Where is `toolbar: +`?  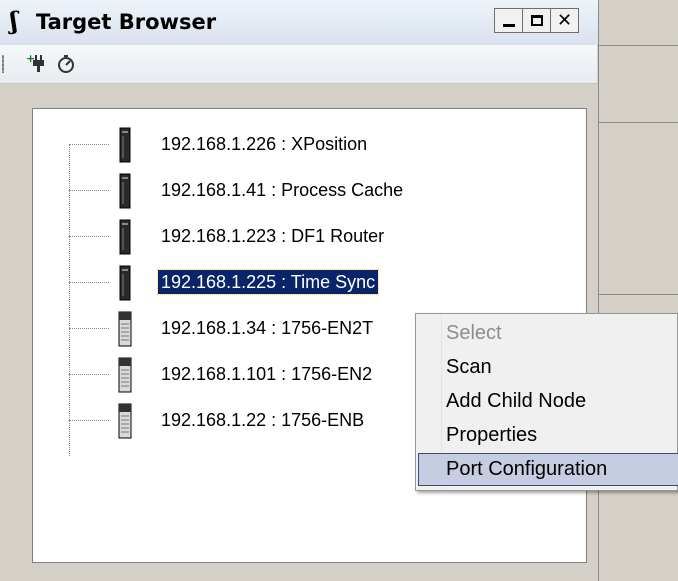
toolbar: + is located at coordinates (298, 64).